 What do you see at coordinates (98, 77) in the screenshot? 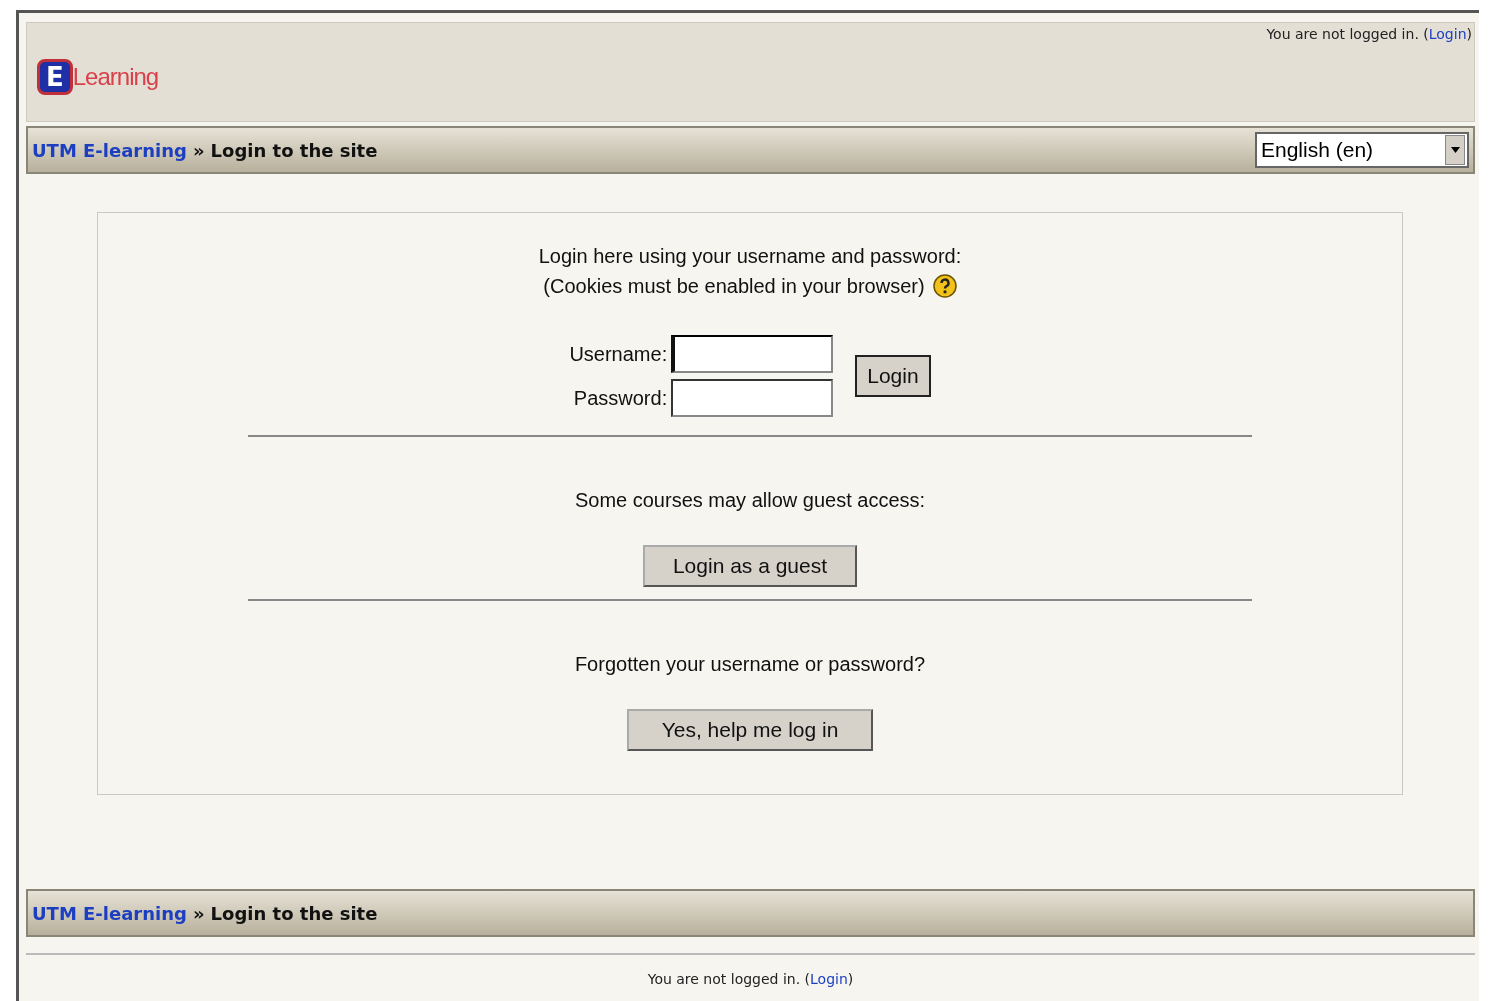
I see `logo: E Learning` at bounding box center [98, 77].